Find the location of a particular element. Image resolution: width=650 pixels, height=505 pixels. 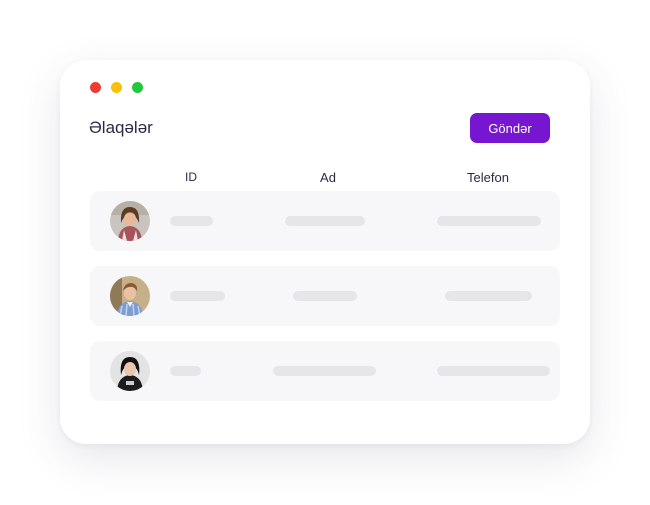

page-title: Əlaqələr is located at coordinates (121, 127).